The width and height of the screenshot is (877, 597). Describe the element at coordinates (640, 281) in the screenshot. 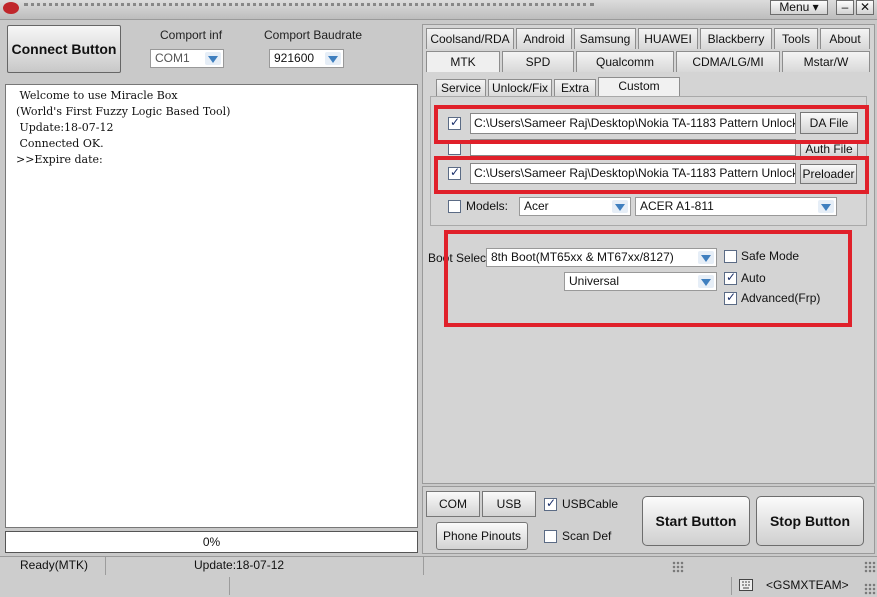

I see `mode-select: Universal` at that location.